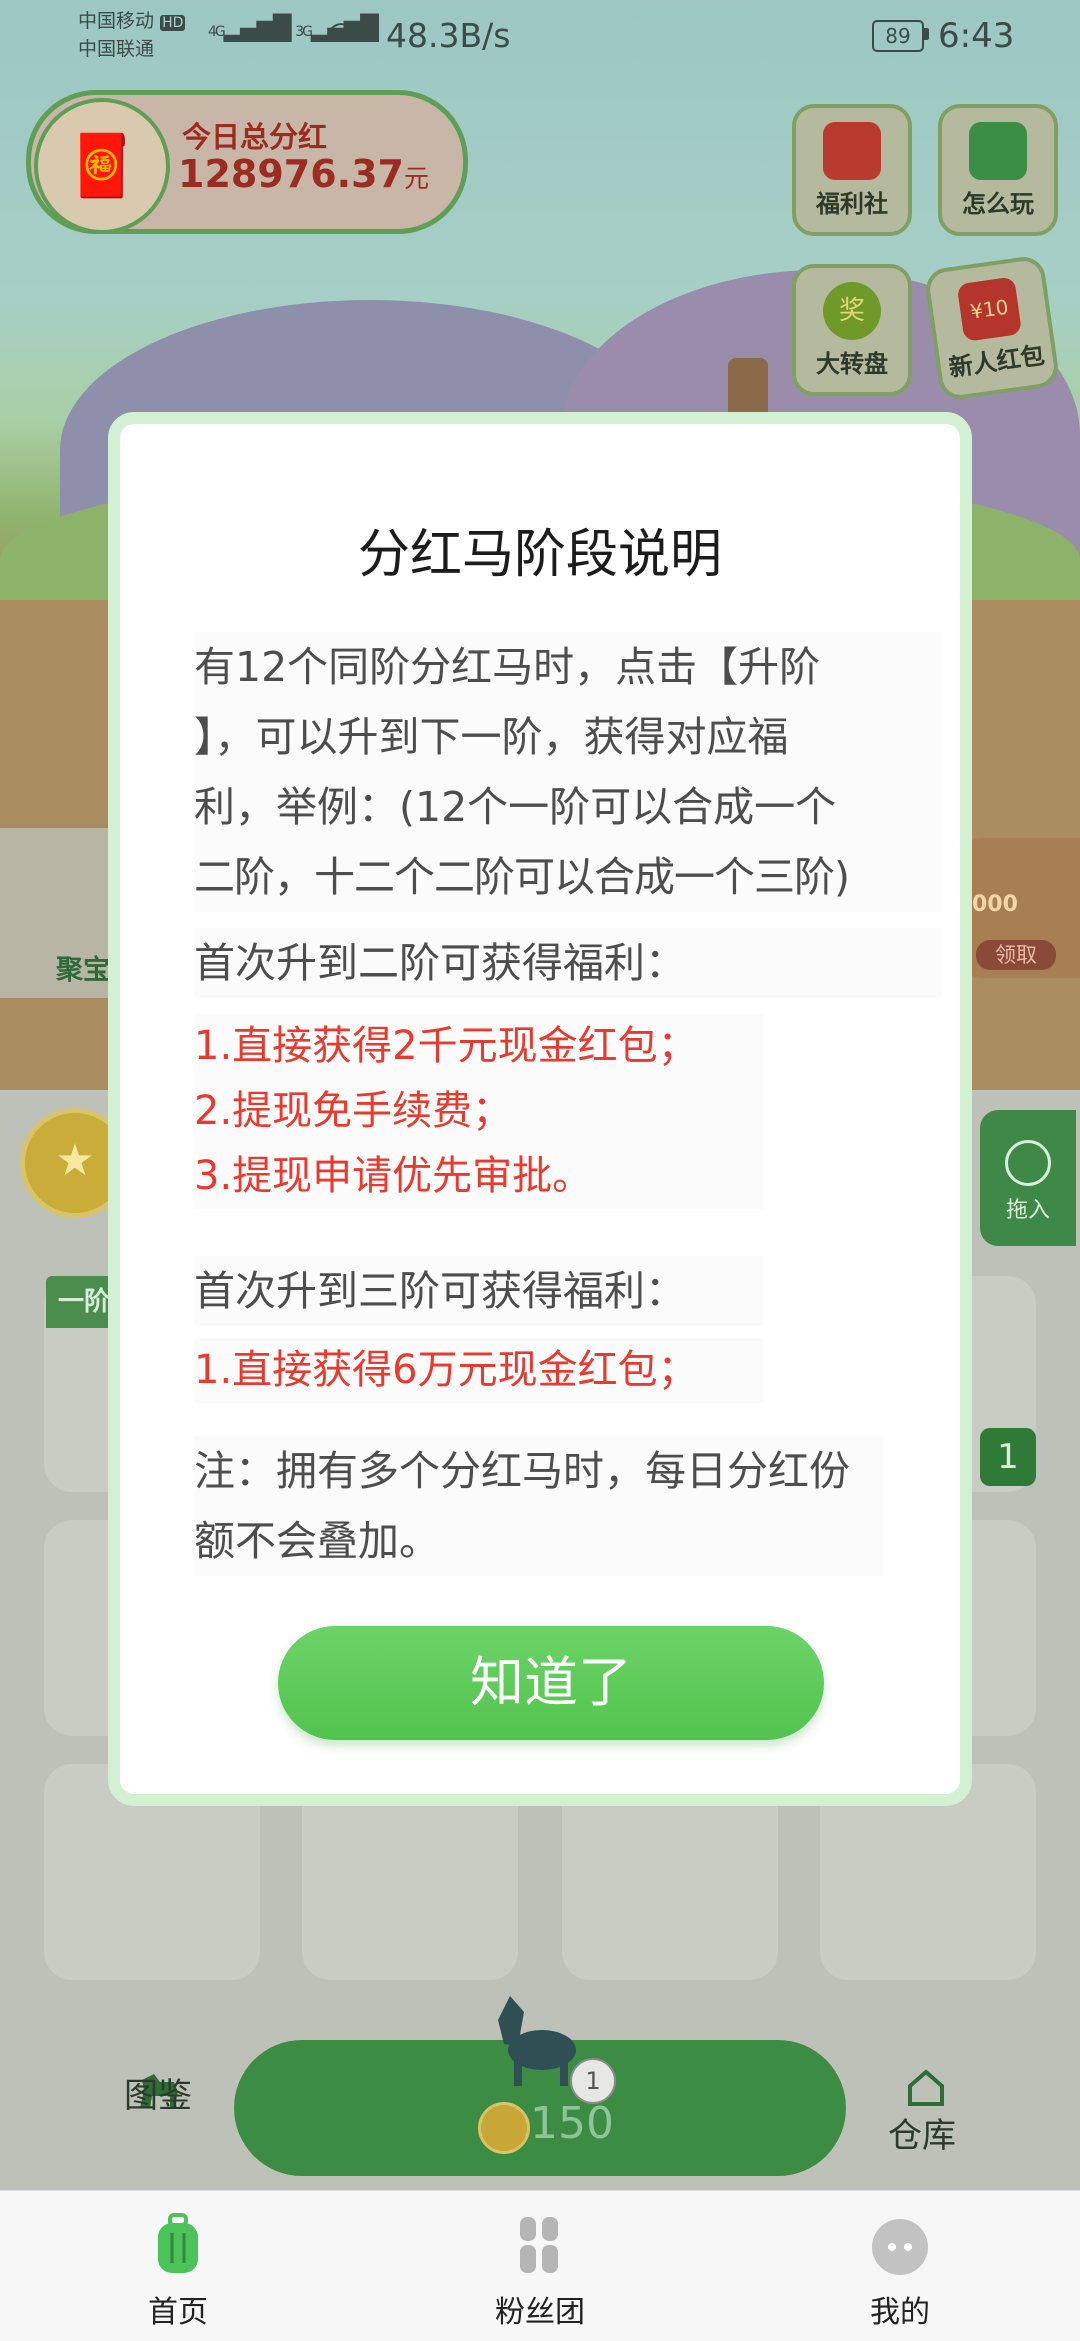 This screenshot has height=2341, width=1080. I want to click on tab-fans: 粉丝团, so click(540, 2261).